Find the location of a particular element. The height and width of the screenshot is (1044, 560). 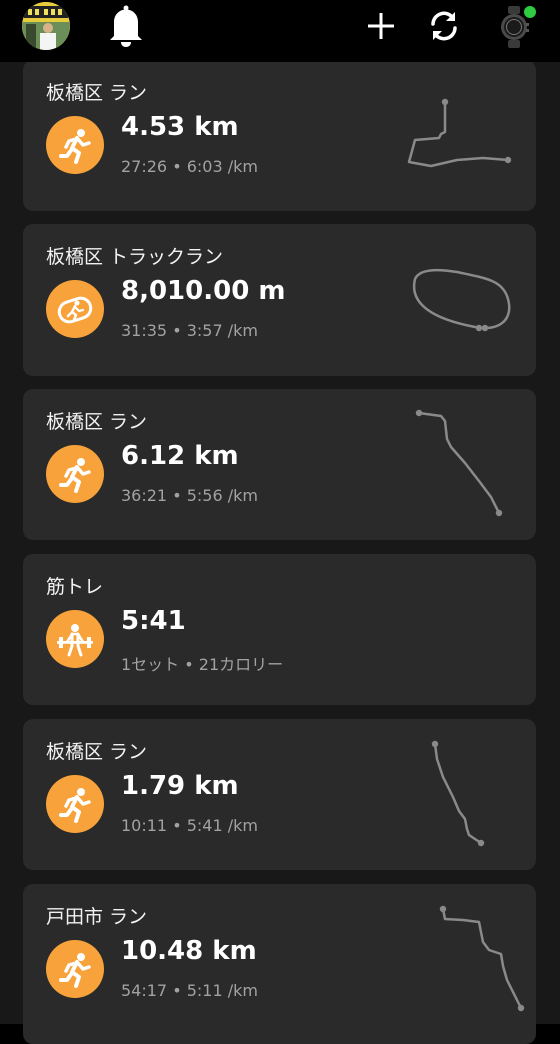

activity-stats: 27:26 • 6:03 /km is located at coordinates (189, 166).